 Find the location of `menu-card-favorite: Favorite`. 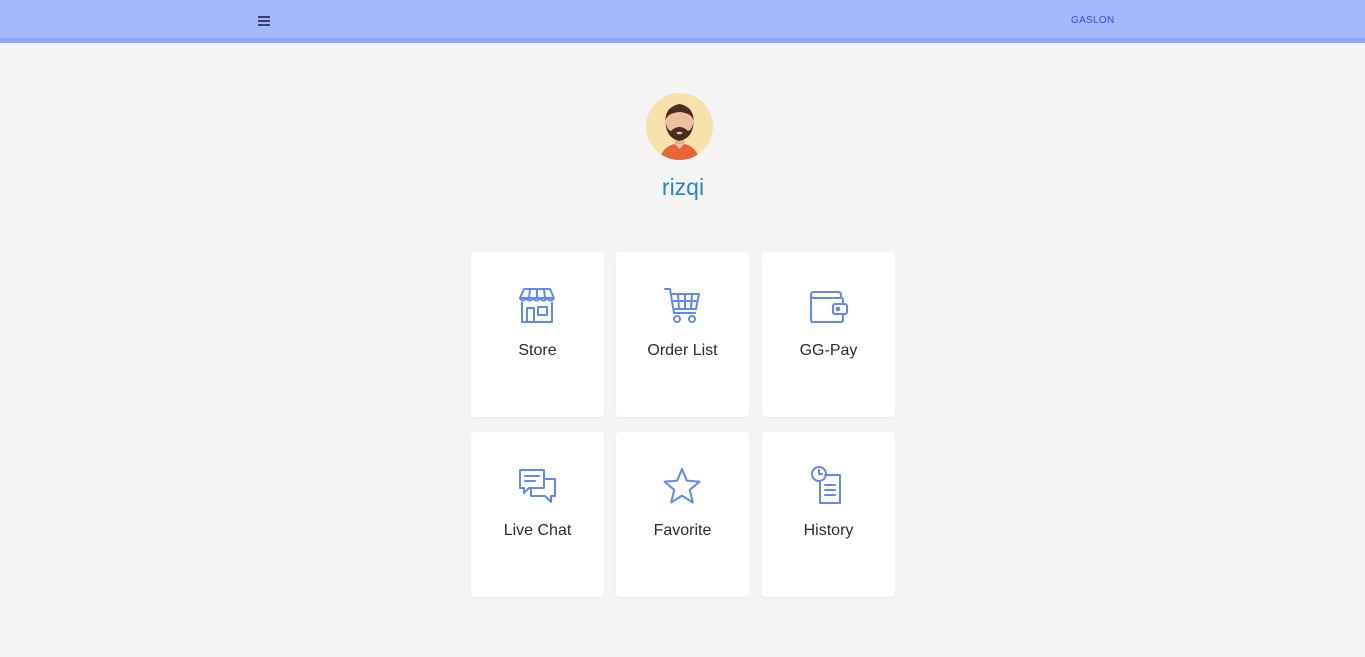

menu-card-favorite: Favorite is located at coordinates (682, 514).